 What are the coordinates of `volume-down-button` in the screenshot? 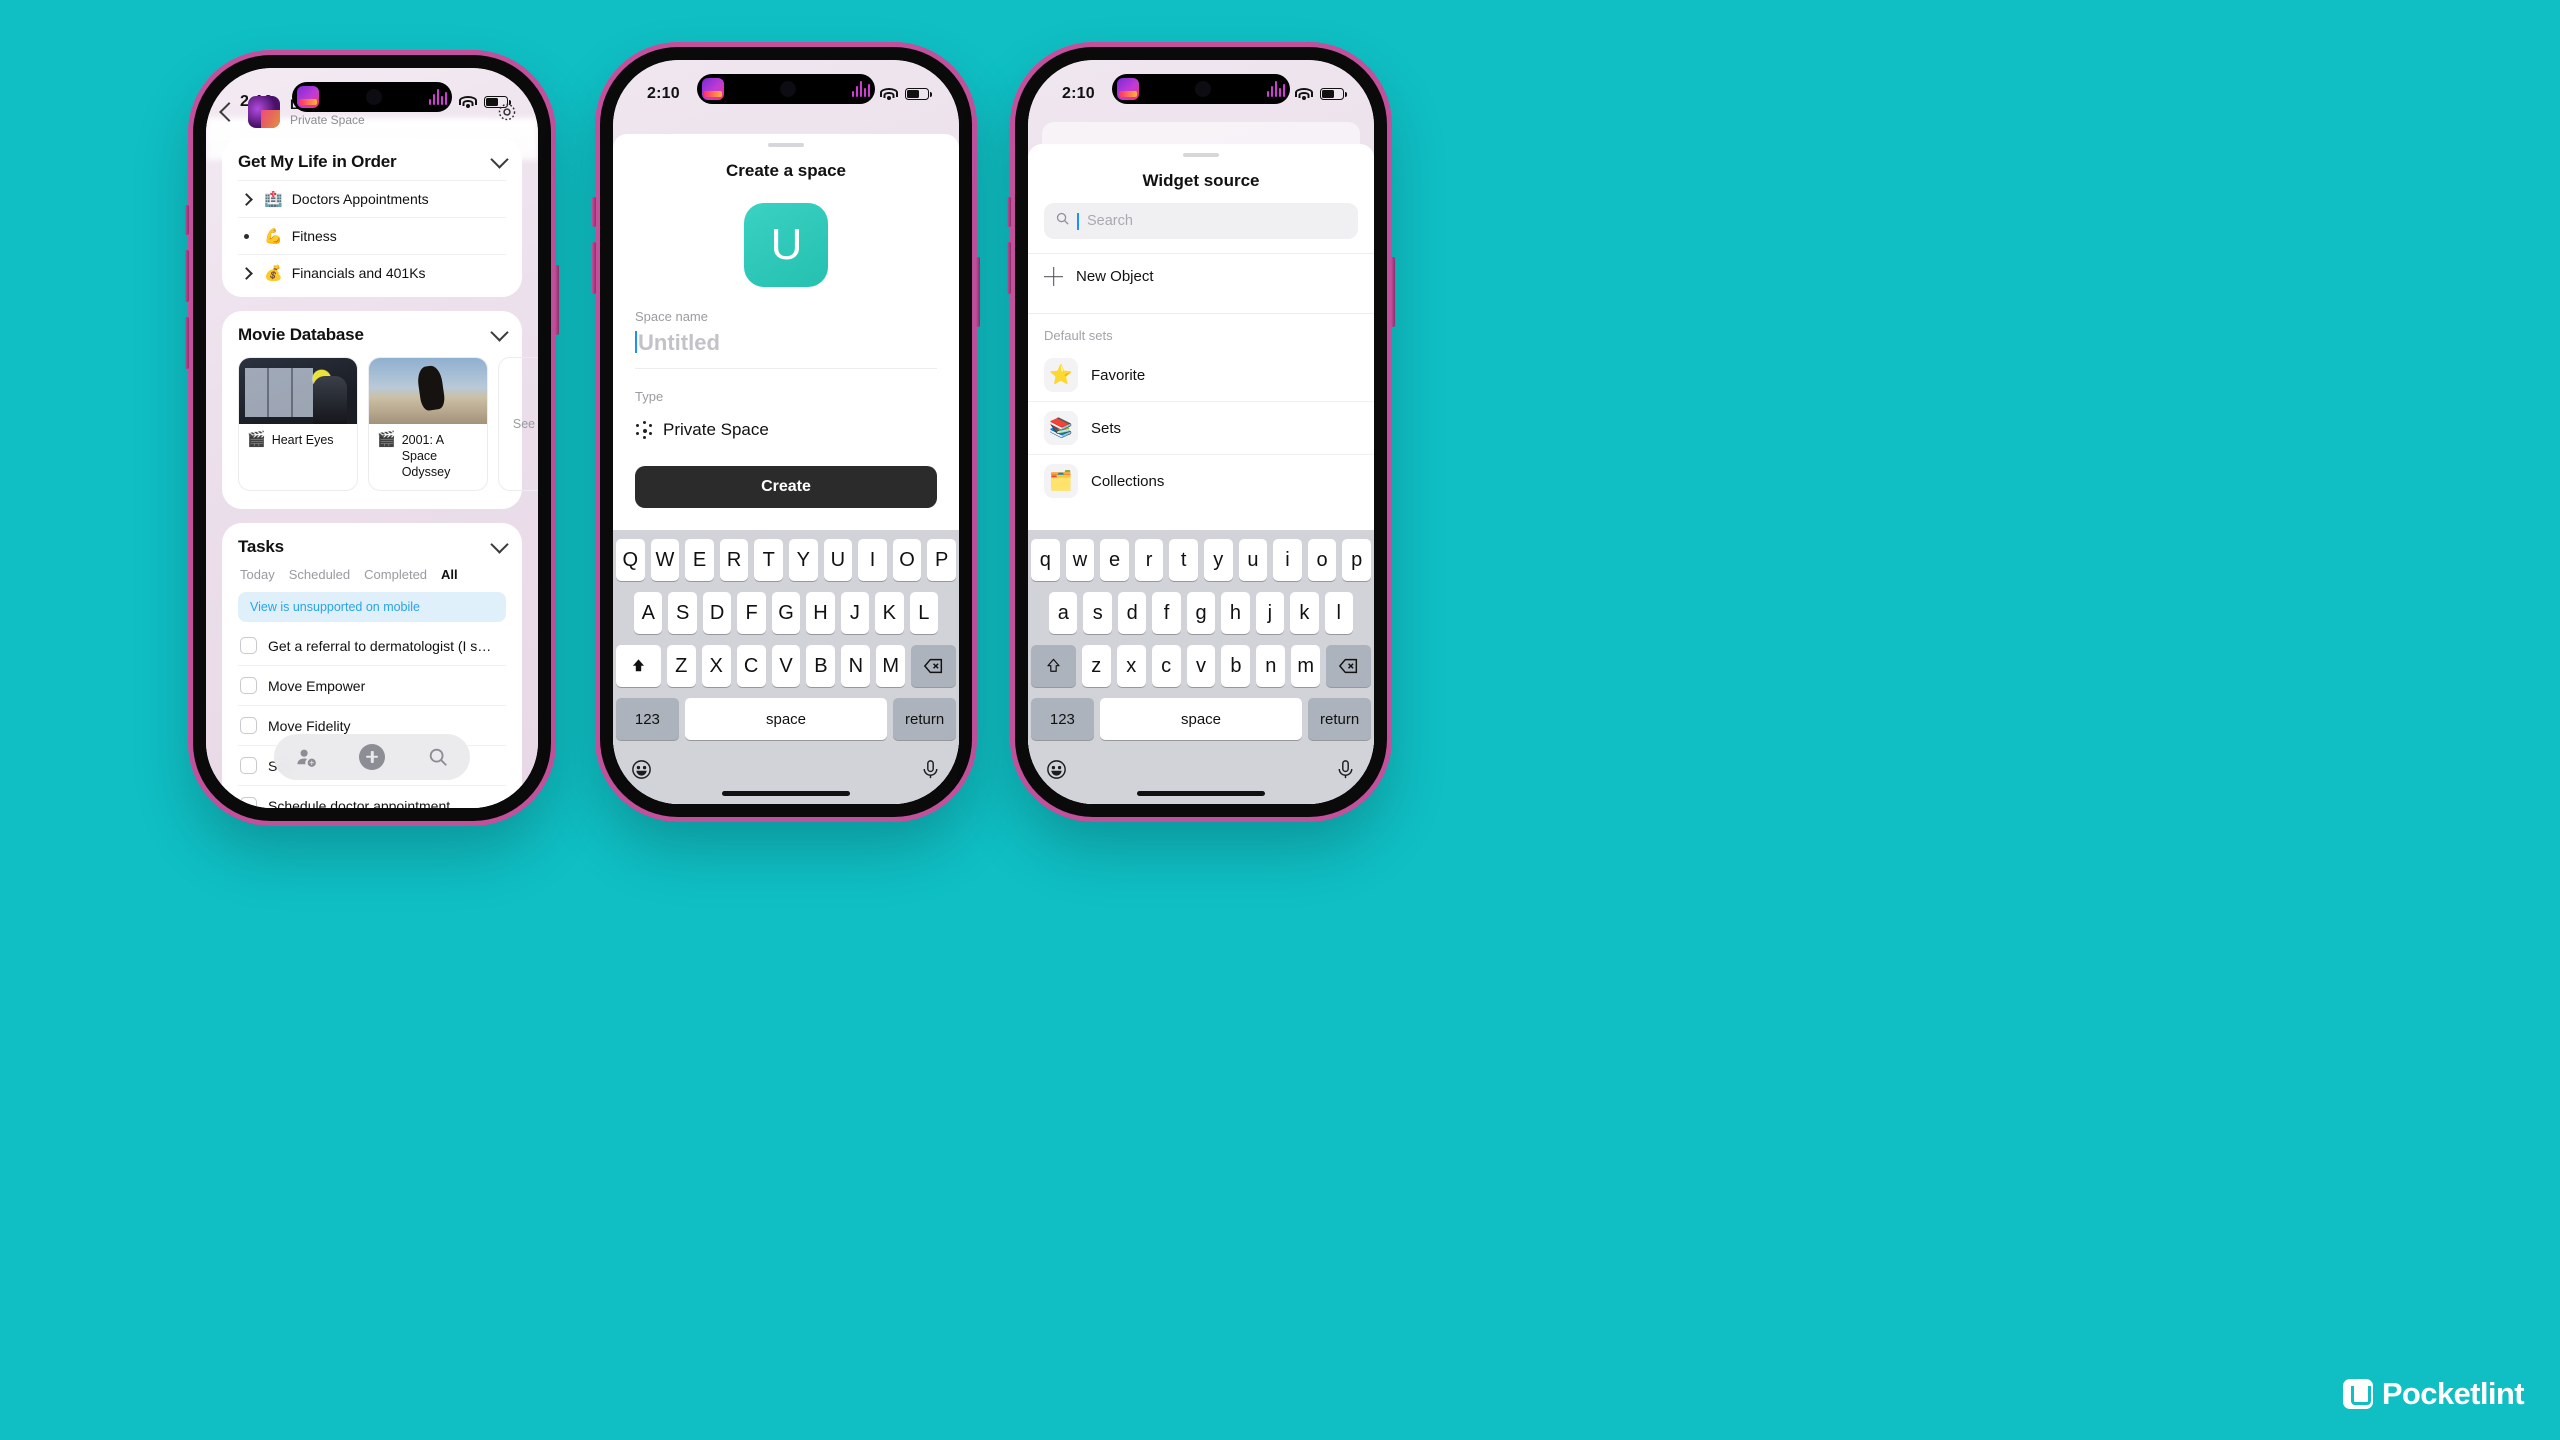 It's located at (1009, 268).